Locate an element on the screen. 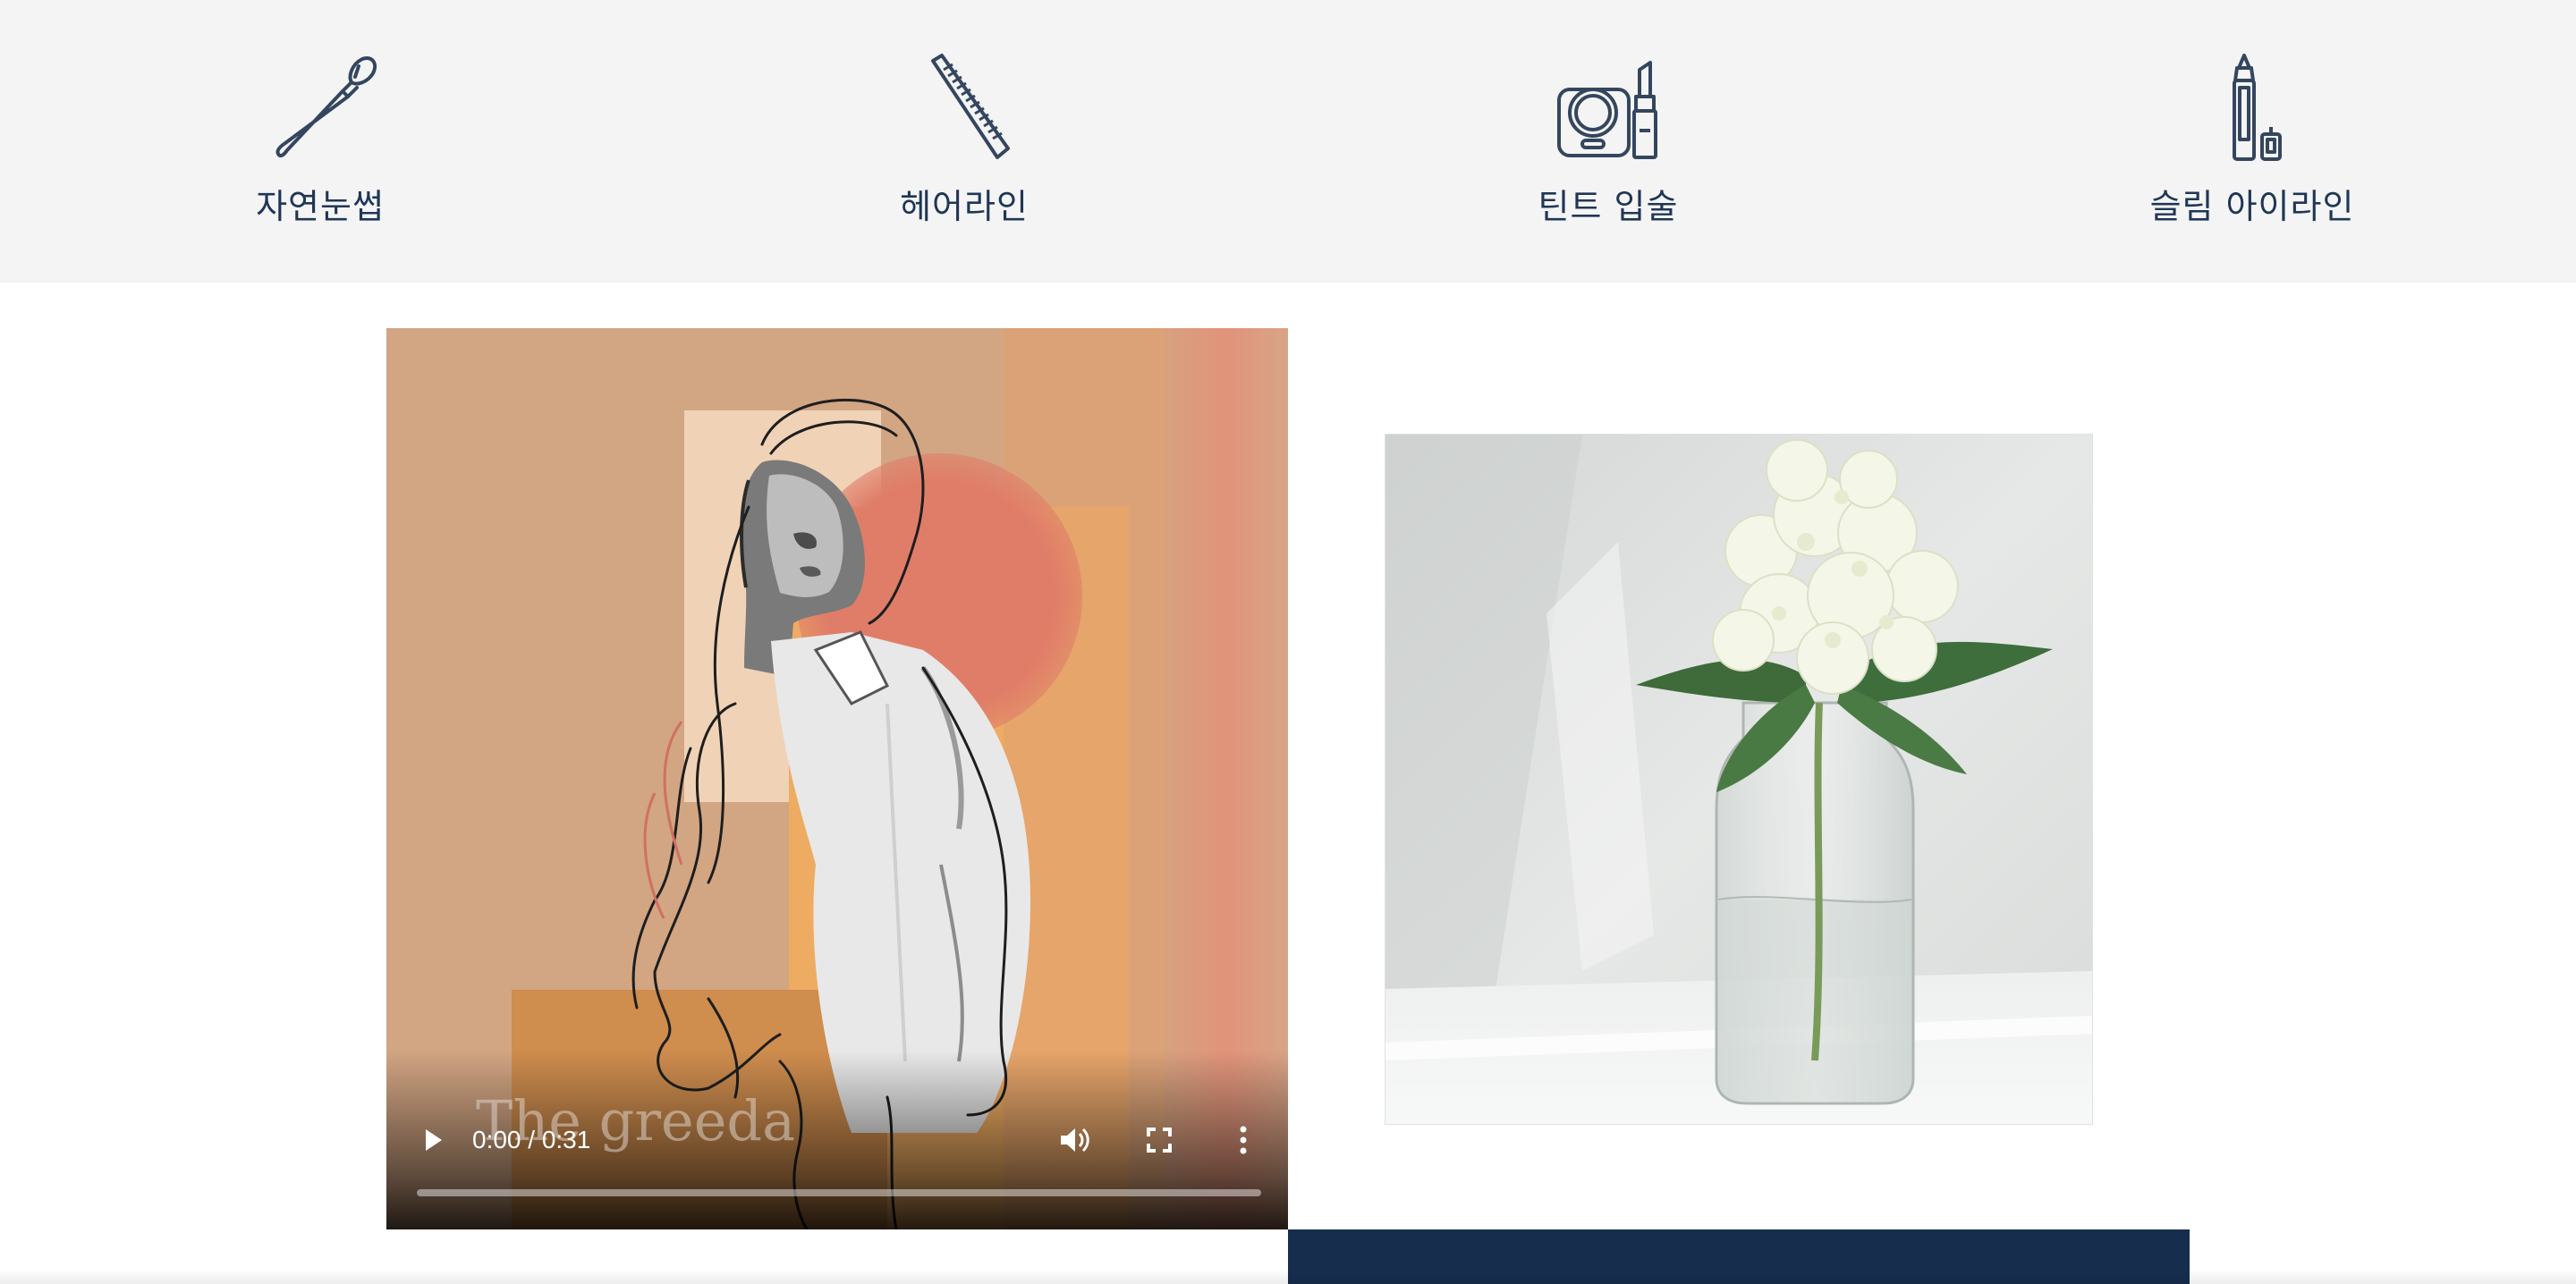  hydrangea-vase-image is located at coordinates (1739, 779).